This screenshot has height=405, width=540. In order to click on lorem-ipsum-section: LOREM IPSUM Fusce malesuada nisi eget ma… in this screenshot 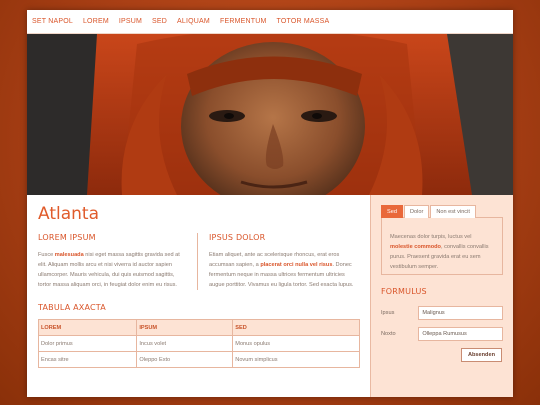, I will do `click(118, 261)`.